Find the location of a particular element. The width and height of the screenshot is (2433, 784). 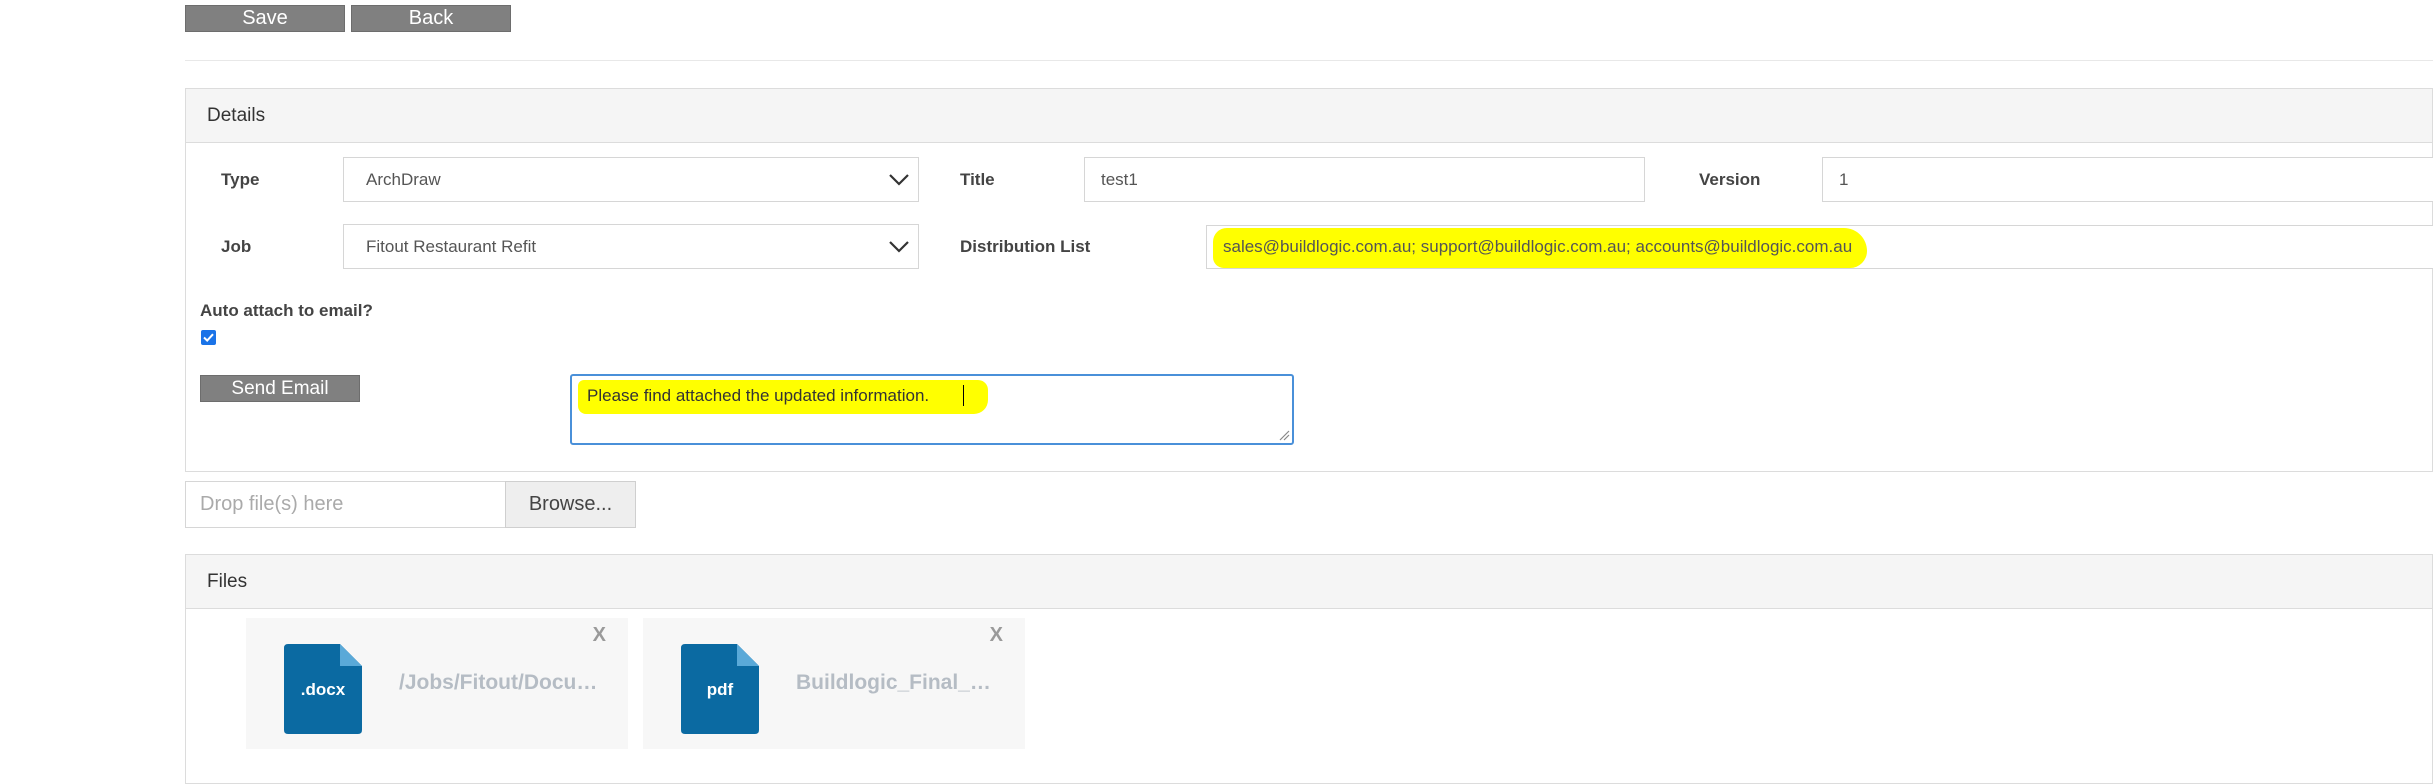

distribution-list-label: Distribution List is located at coordinates (1025, 246).